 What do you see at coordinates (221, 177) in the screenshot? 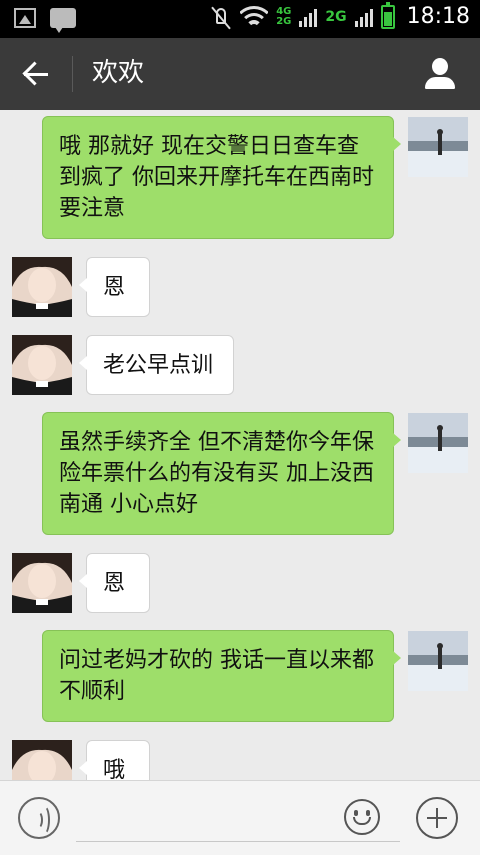
I see `message-bubble: 哦 那就好 现在交警日日查车查到疯了 你回来开摩托车在西南时要注意` at bounding box center [221, 177].